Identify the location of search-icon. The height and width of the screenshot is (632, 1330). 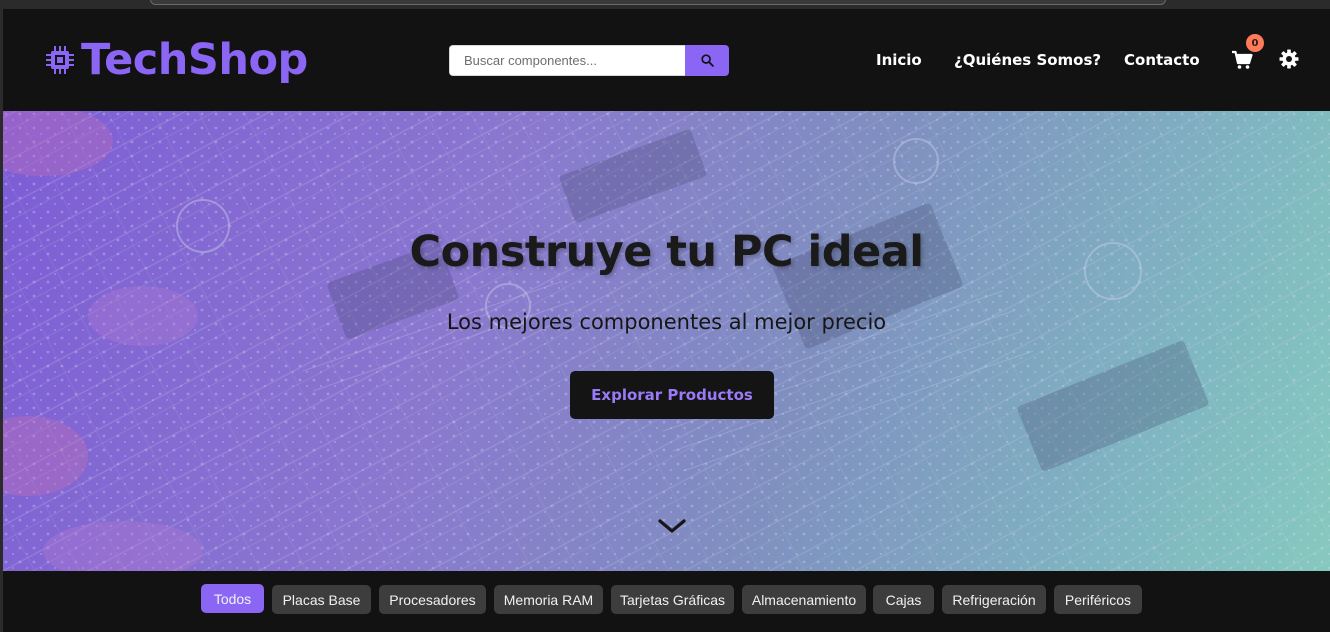
(707, 60).